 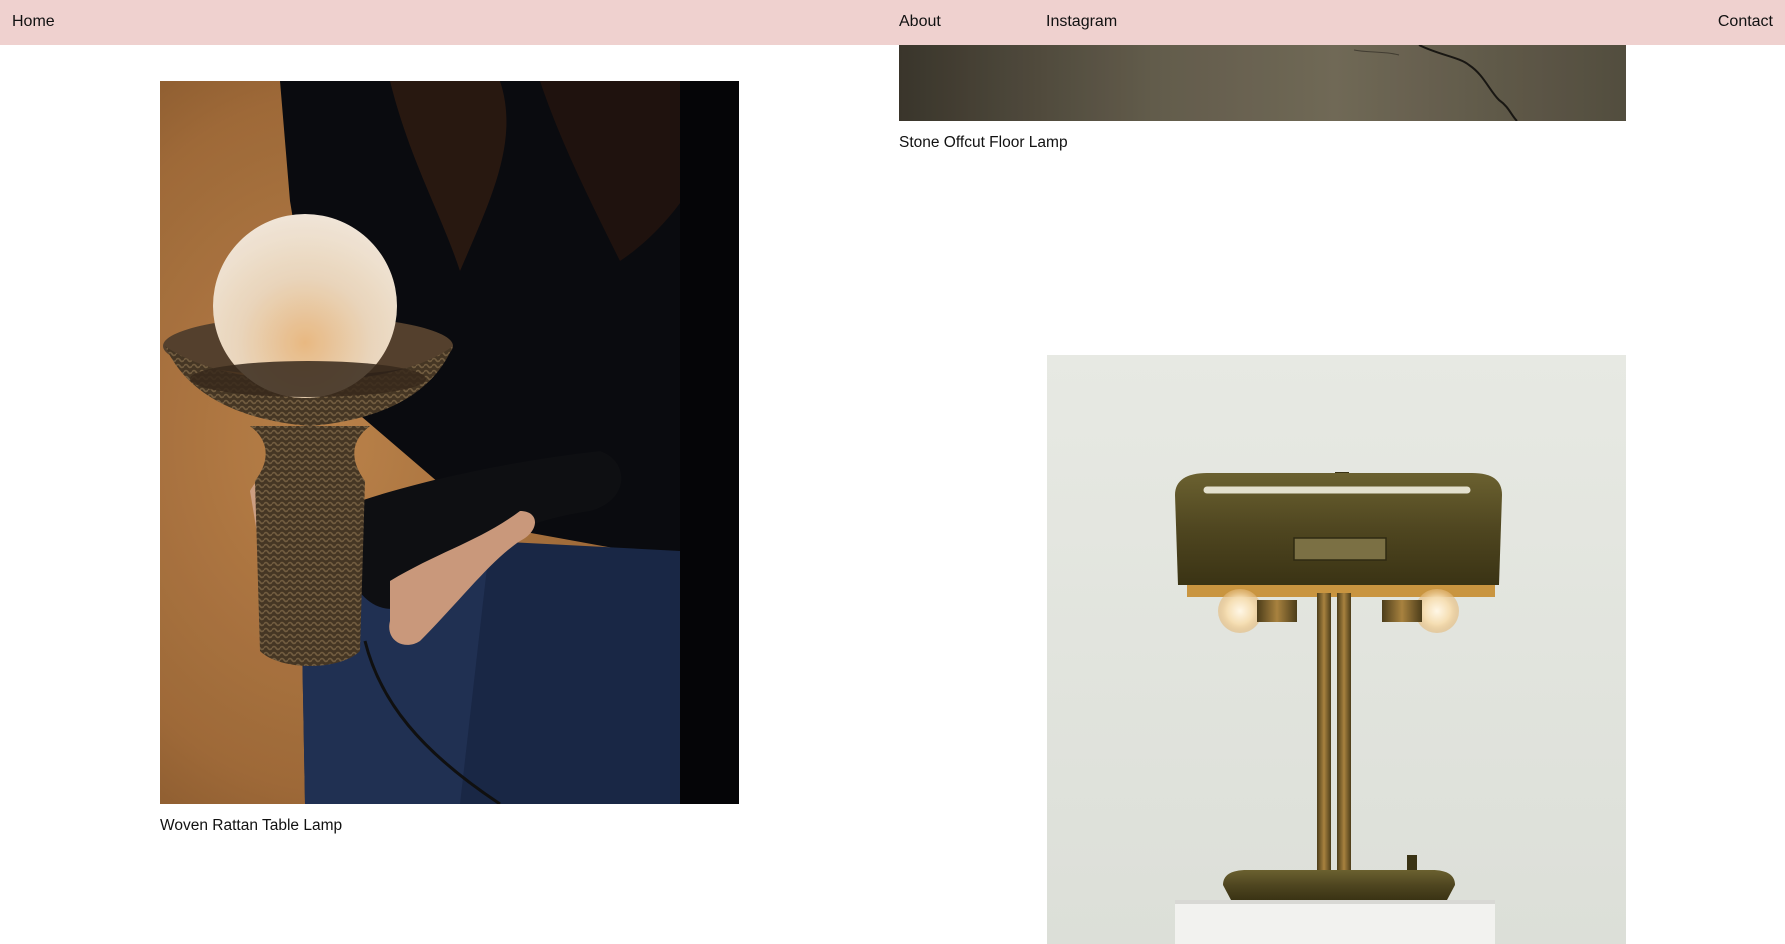 I want to click on top-nav: Home About Instagram Contact, so click(x=892, y=22).